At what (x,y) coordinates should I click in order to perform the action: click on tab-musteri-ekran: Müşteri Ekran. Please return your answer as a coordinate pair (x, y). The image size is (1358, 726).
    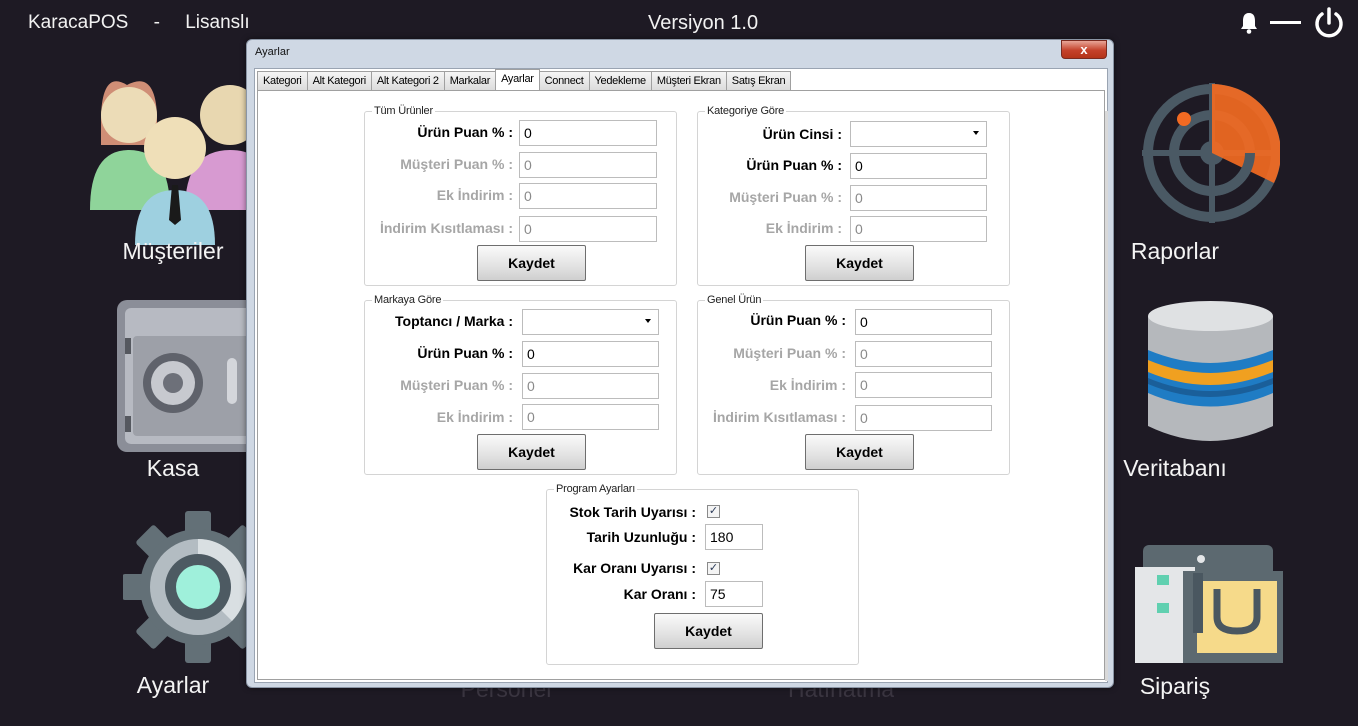
    Looking at the image, I should click on (688, 80).